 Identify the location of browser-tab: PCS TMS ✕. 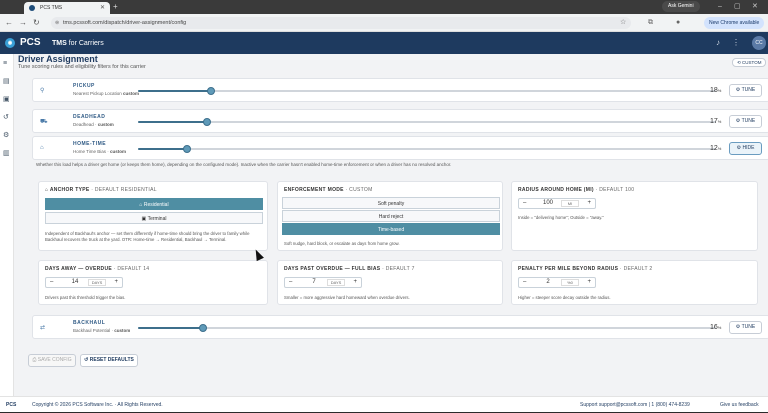
(67, 8).